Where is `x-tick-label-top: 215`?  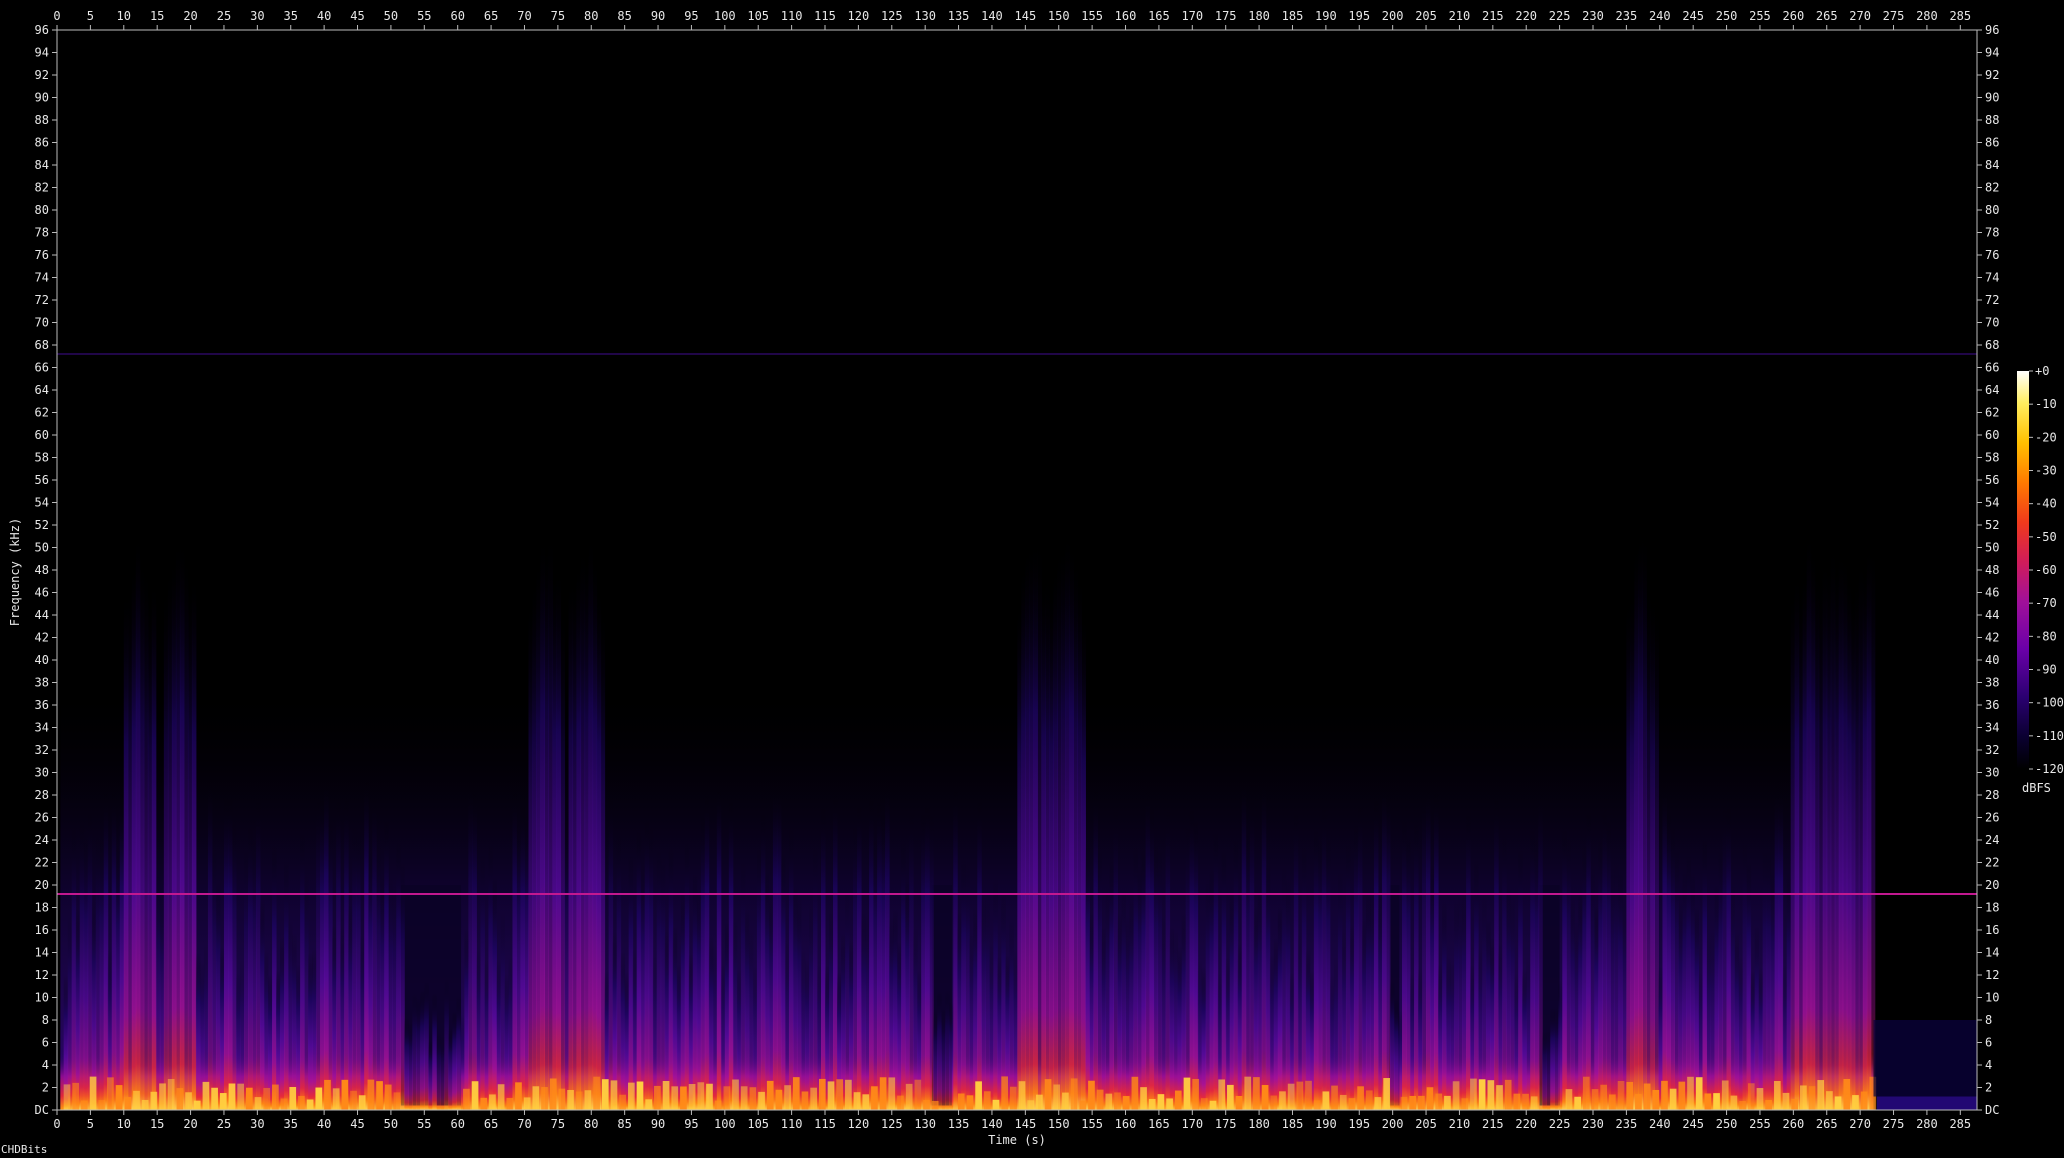 x-tick-label-top: 215 is located at coordinates (1493, 16).